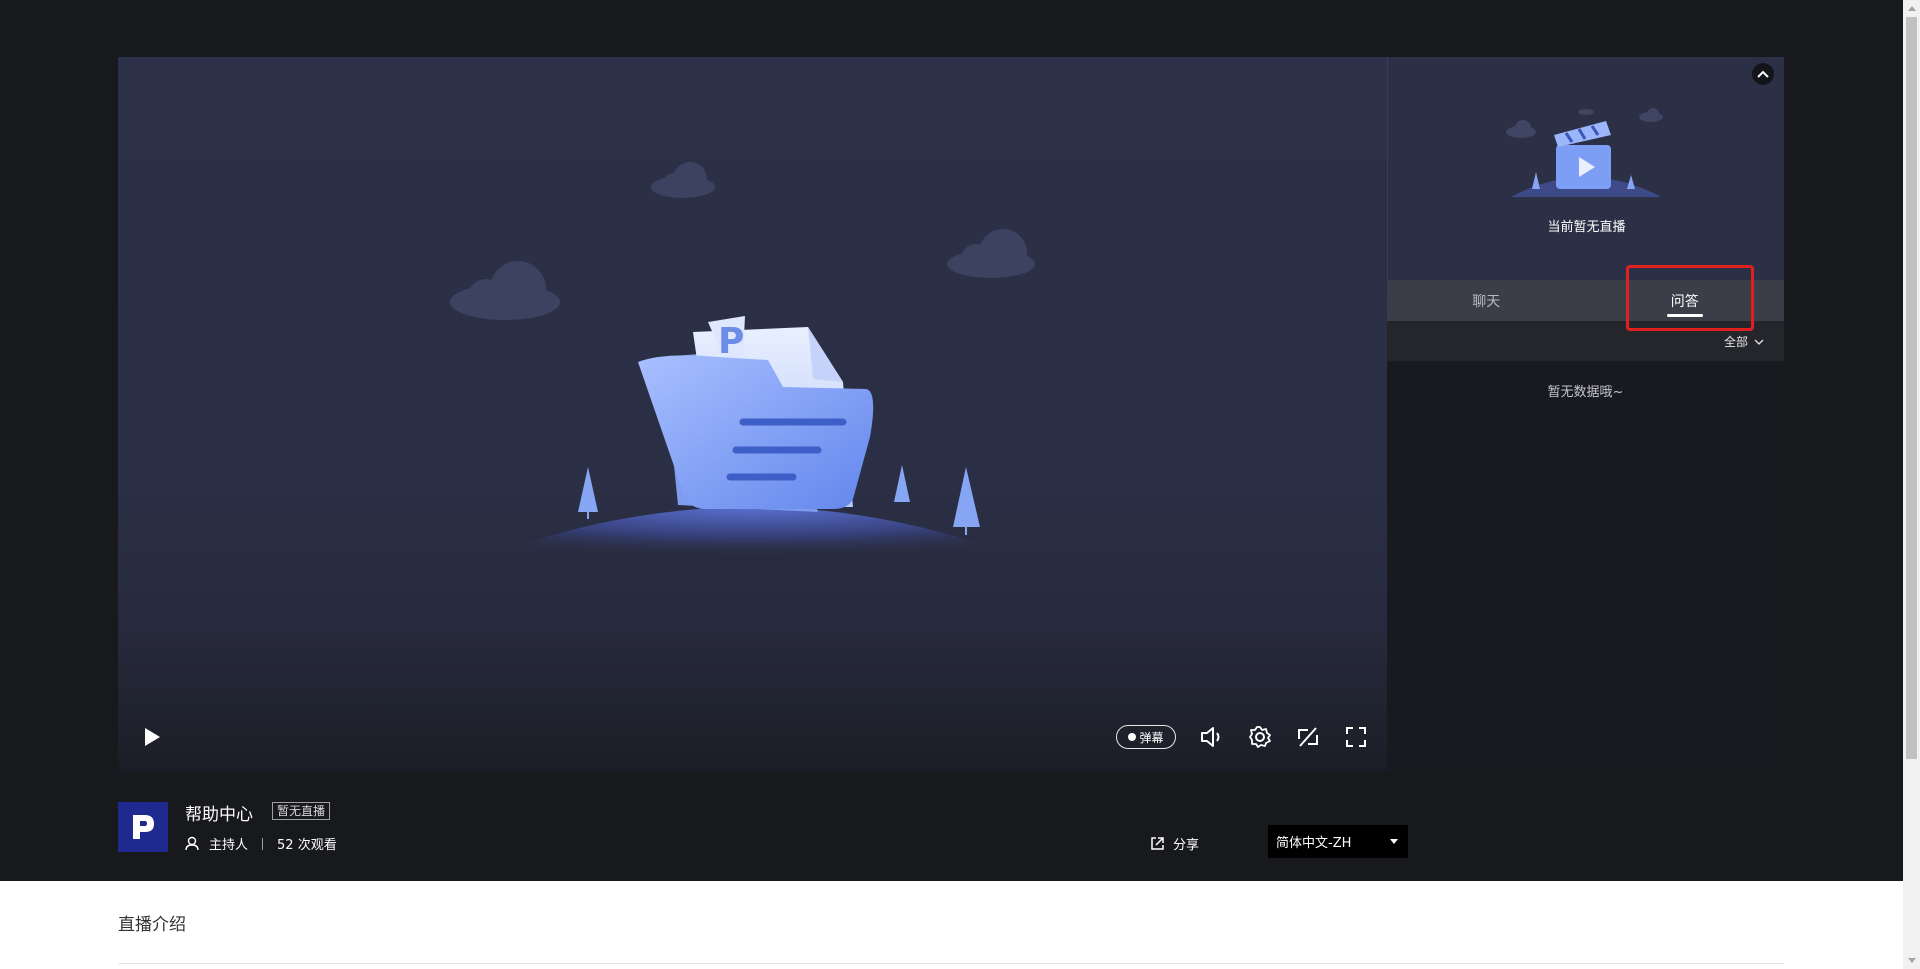  I want to click on switch-icon, so click(1308, 737).